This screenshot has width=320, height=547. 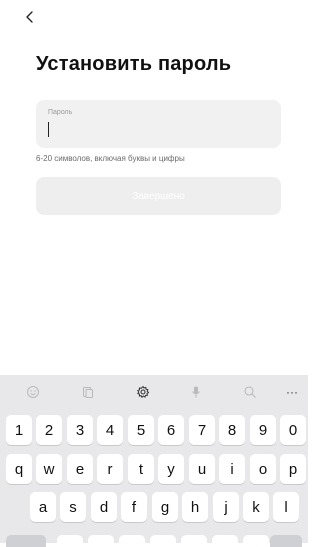 What do you see at coordinates (141, 430) in the screenshot?
I see `key-5: 5` at bounding box center [141, 430].